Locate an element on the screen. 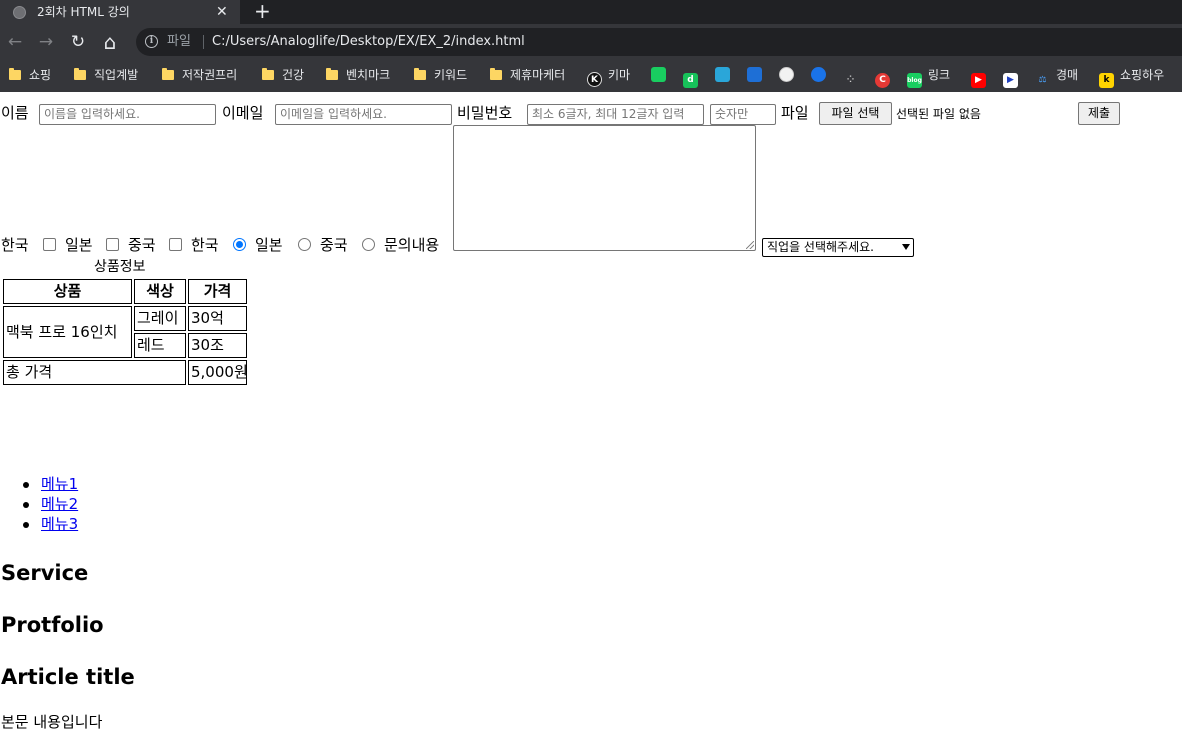 This screenshot has width=1182, height=745. radio-china is located at coordinates (368, 244).